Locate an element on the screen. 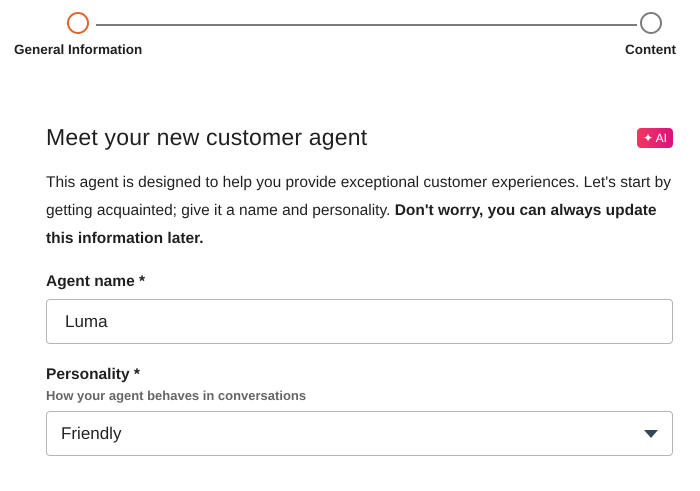  step-label: Content is located at coordinates (650, 49).